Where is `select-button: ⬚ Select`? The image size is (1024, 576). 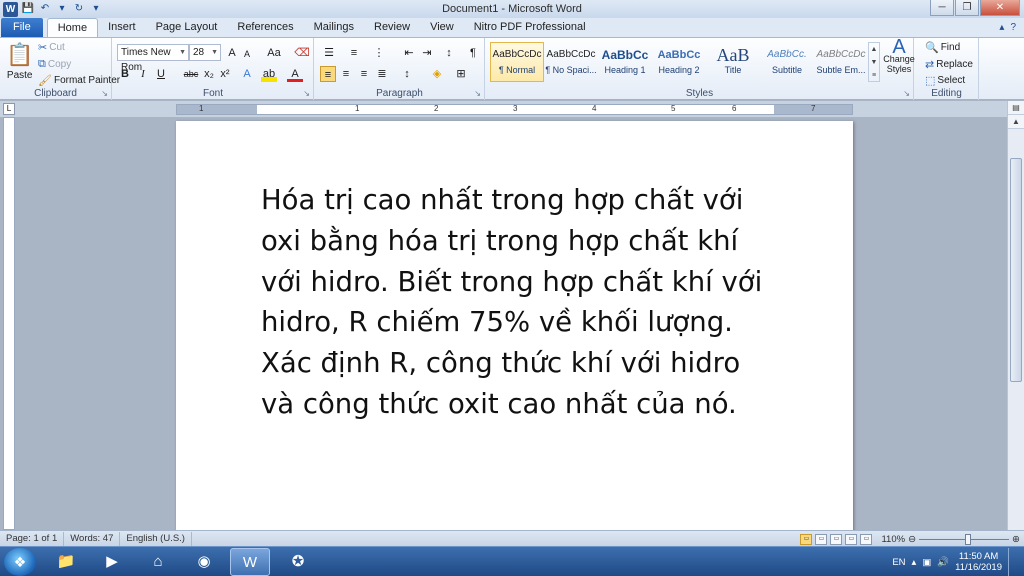
select-button: ⬚ Select is located at coordinates (945, 80).